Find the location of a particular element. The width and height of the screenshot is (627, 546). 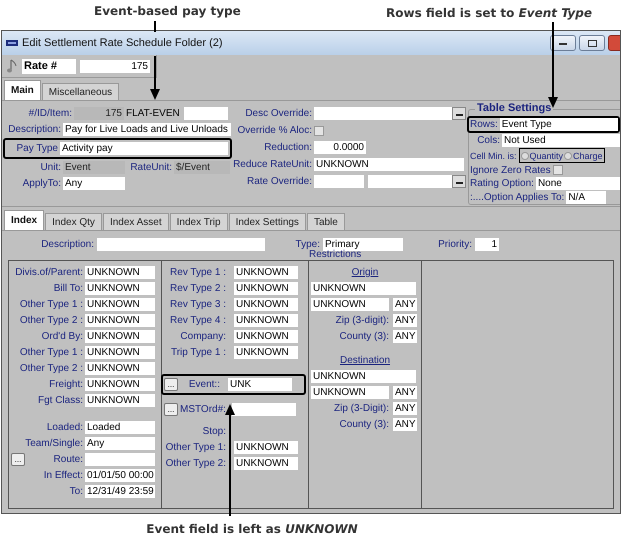

caret-icon is located at coordinates (459, 115).